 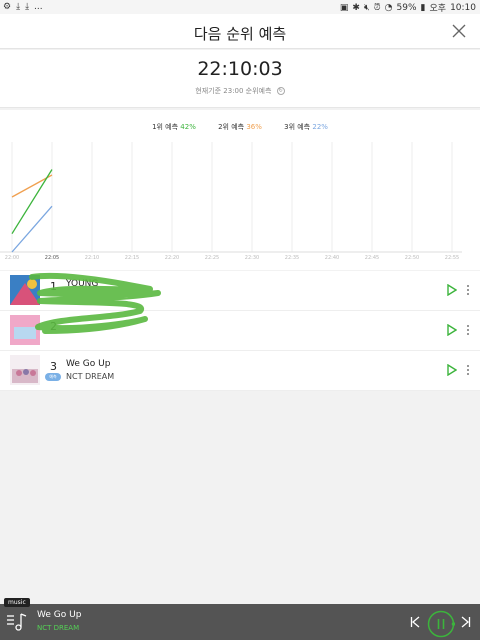 I want to click on playlist-icon, so click(x=17, y=622).